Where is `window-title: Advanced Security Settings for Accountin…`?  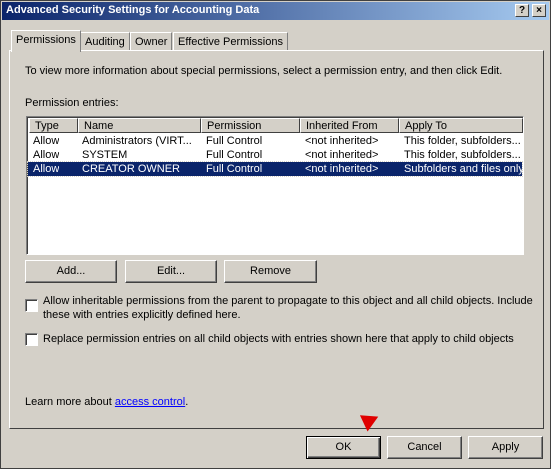
window-title: Advanced Security Settings for Accountin… is located at coordinates (133, 10).